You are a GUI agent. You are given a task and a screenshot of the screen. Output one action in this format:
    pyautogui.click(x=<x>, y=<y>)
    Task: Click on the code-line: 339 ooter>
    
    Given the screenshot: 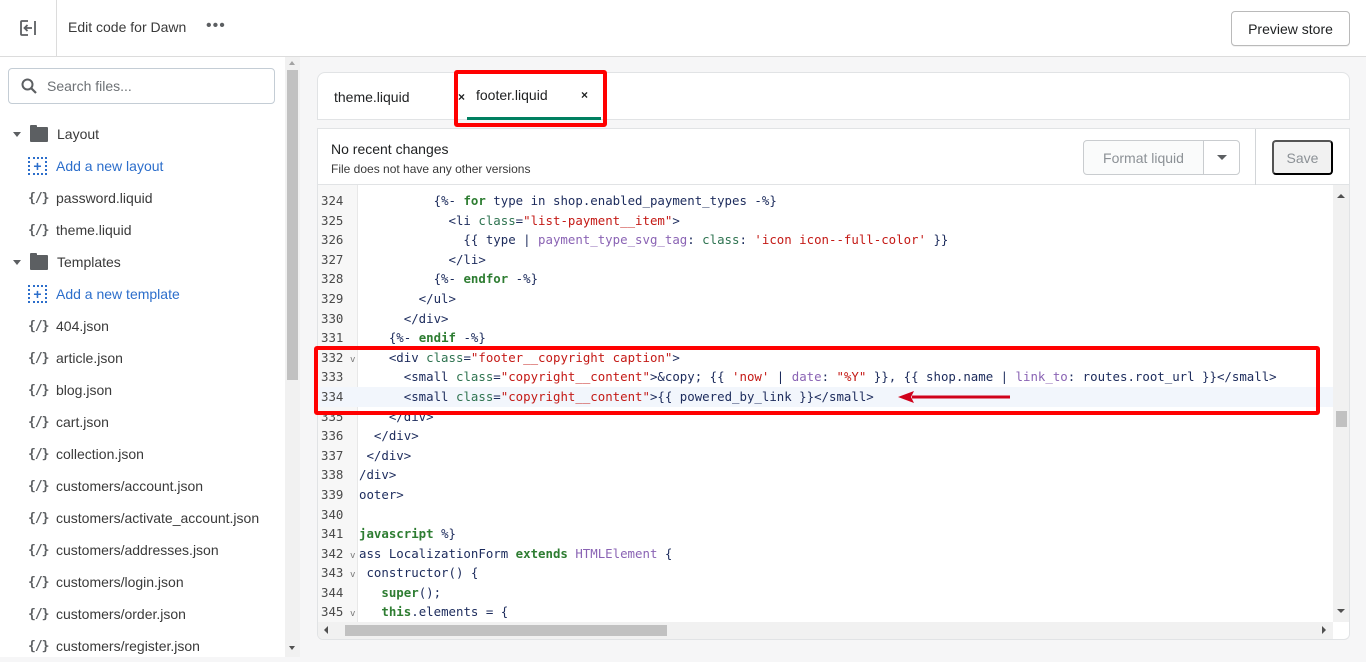 What is the action you would take?
    pyautogui.click(x=825, y=495)
    